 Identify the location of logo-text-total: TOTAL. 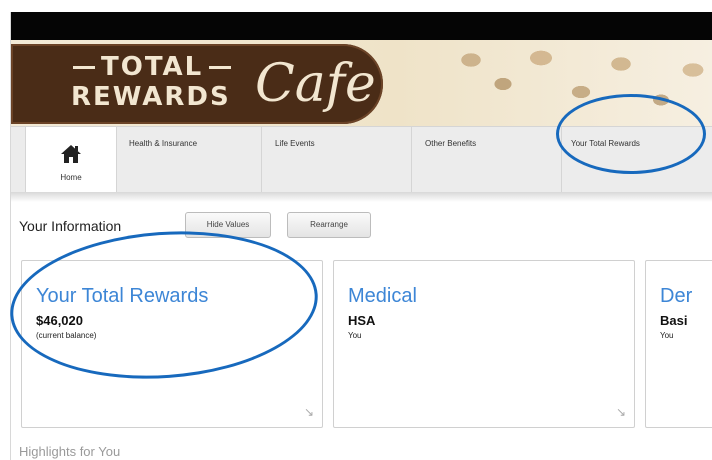
(152, 67).